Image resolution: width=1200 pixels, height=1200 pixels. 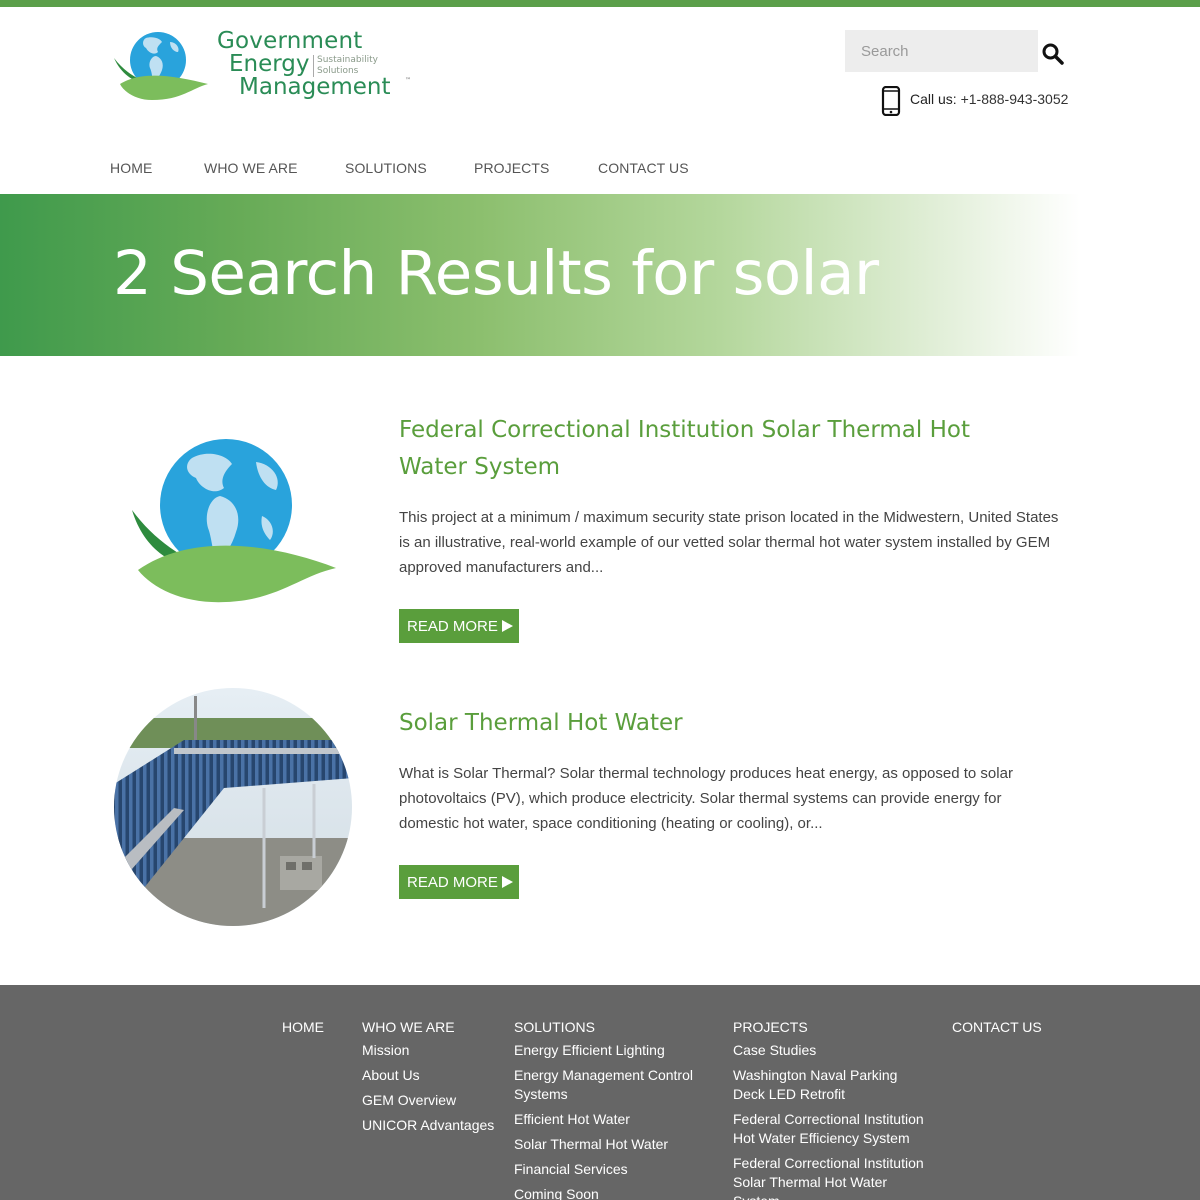 I want to click on footer-heading-solutions: SOLUTIONS, so click(x=609, y=1027).